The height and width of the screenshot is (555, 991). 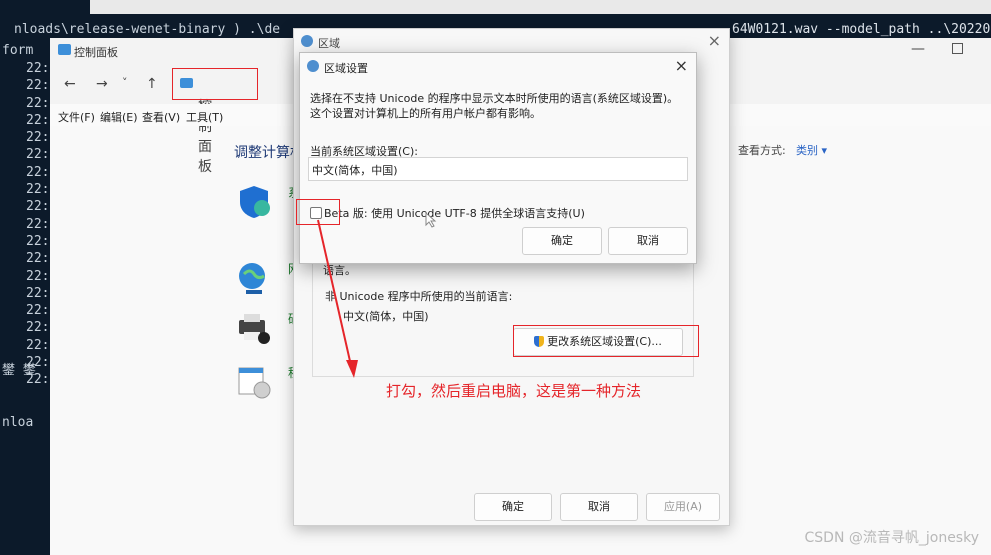 What do you see at coordinates (125, 82) in the screenshot?
I see `history-dropdown-icon: ˅` at bounding box center [125, 82].